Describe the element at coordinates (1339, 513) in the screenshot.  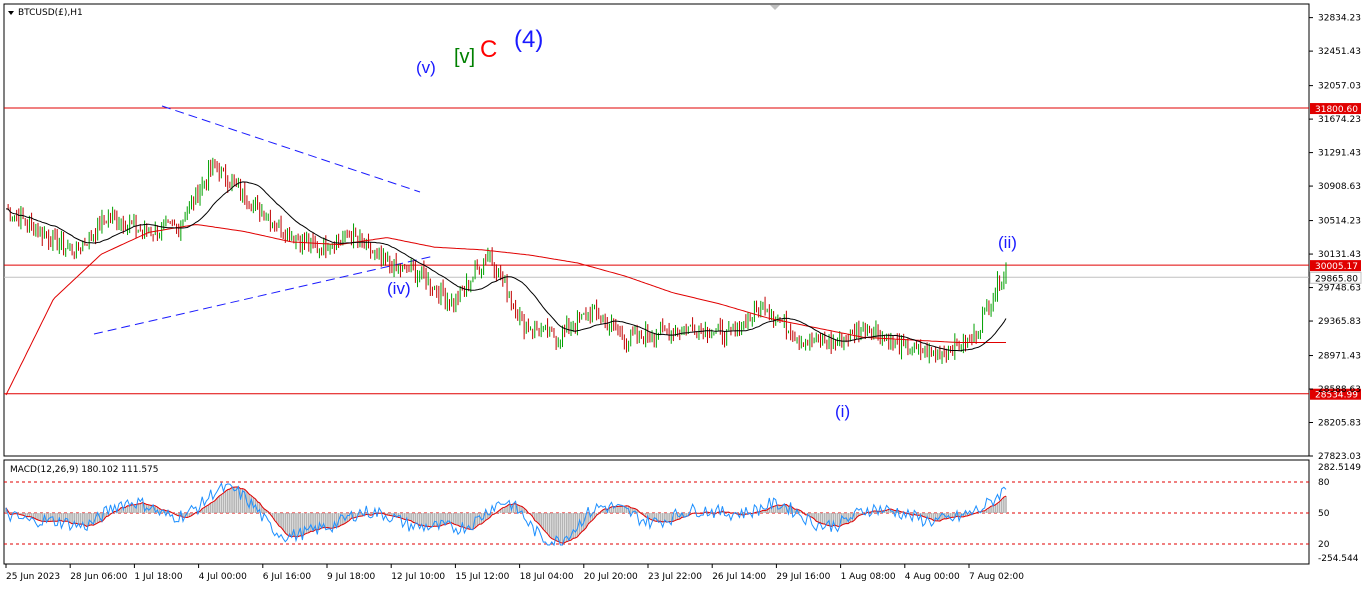
I see `macd-axis: 282.5149 80 50 20 -254.544` at that location.